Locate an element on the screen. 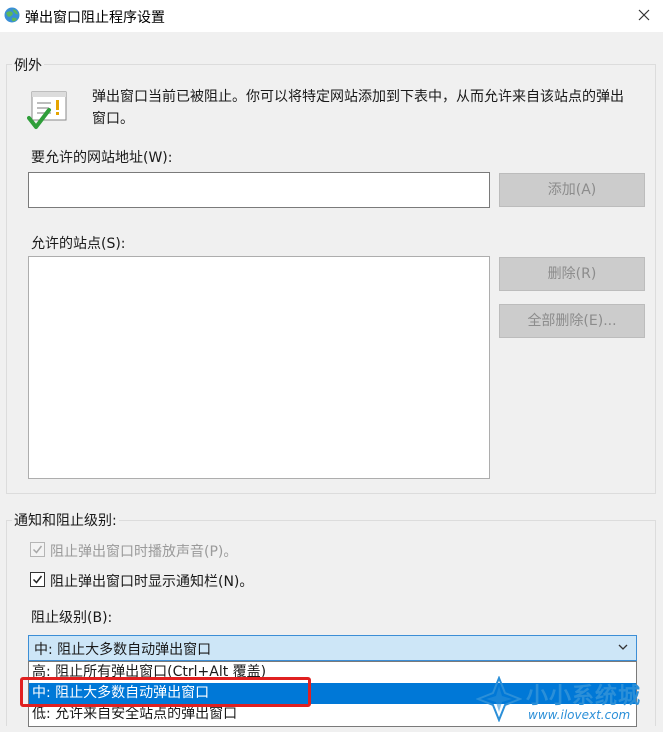 Image resolution: width=663 pixels, height=732 pixels. address-input is located at coordinates (259, 190).